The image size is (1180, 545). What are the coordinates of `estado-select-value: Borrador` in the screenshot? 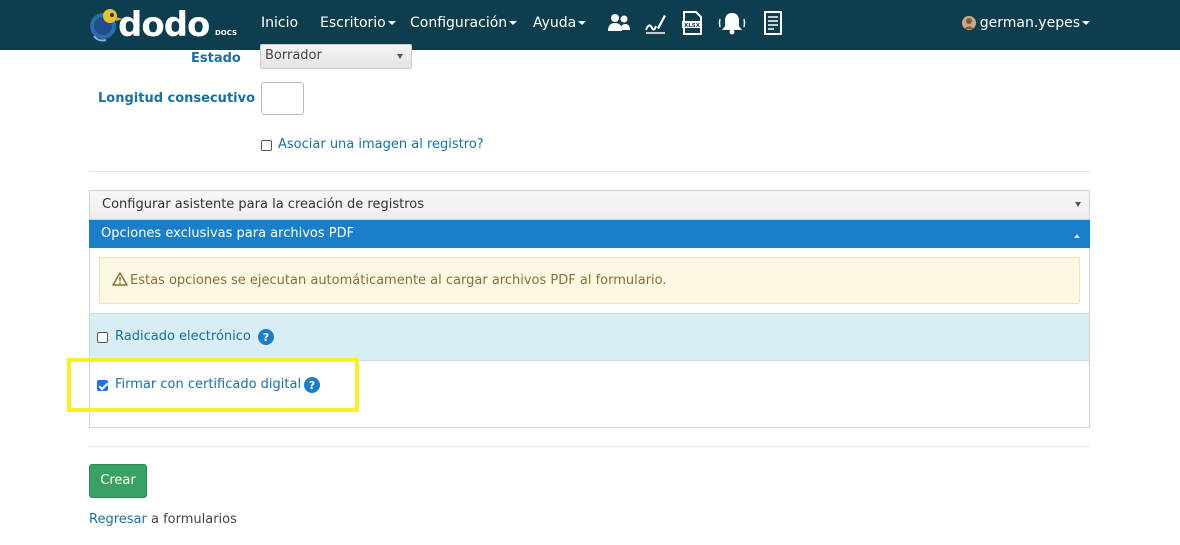 It's located at (293, 55).